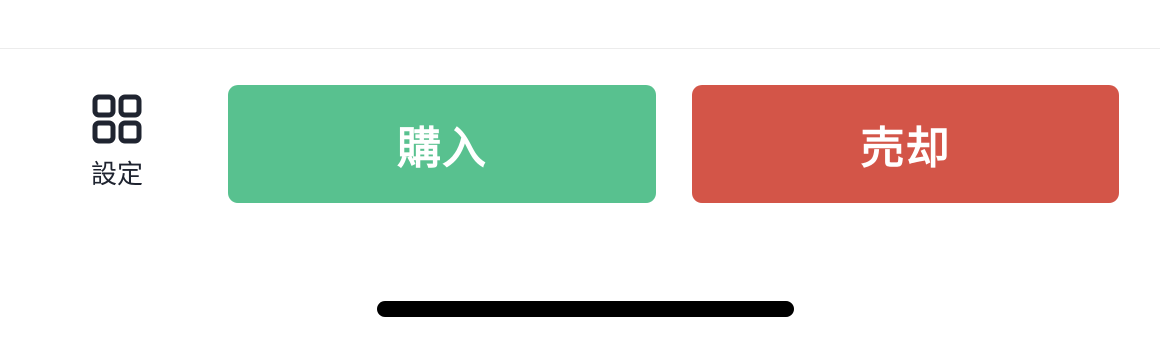 The width and height of the screenshot is (1160, 341). Describe the element at coordinates (580, 48) in the screenshot. I see `top-divider` at that location.